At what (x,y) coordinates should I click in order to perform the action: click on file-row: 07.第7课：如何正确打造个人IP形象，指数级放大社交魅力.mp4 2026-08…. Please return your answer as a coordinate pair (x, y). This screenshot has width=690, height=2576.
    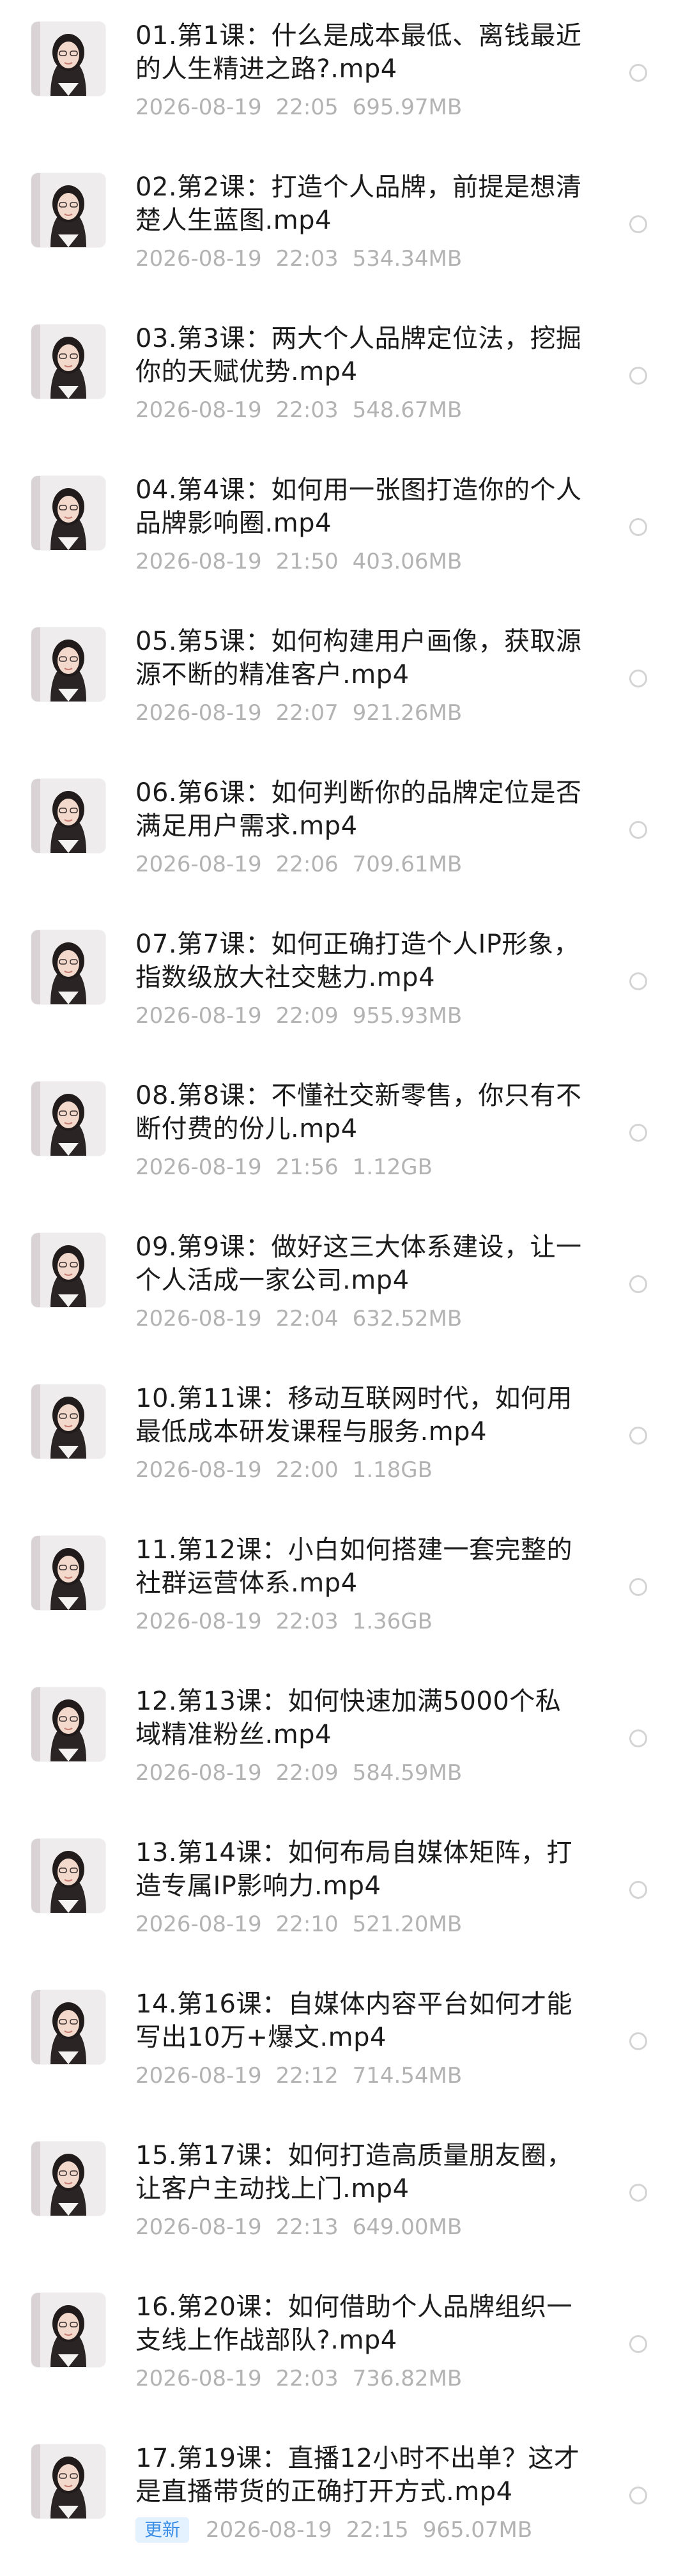
    Looking at the image, I should click on (345, 985).